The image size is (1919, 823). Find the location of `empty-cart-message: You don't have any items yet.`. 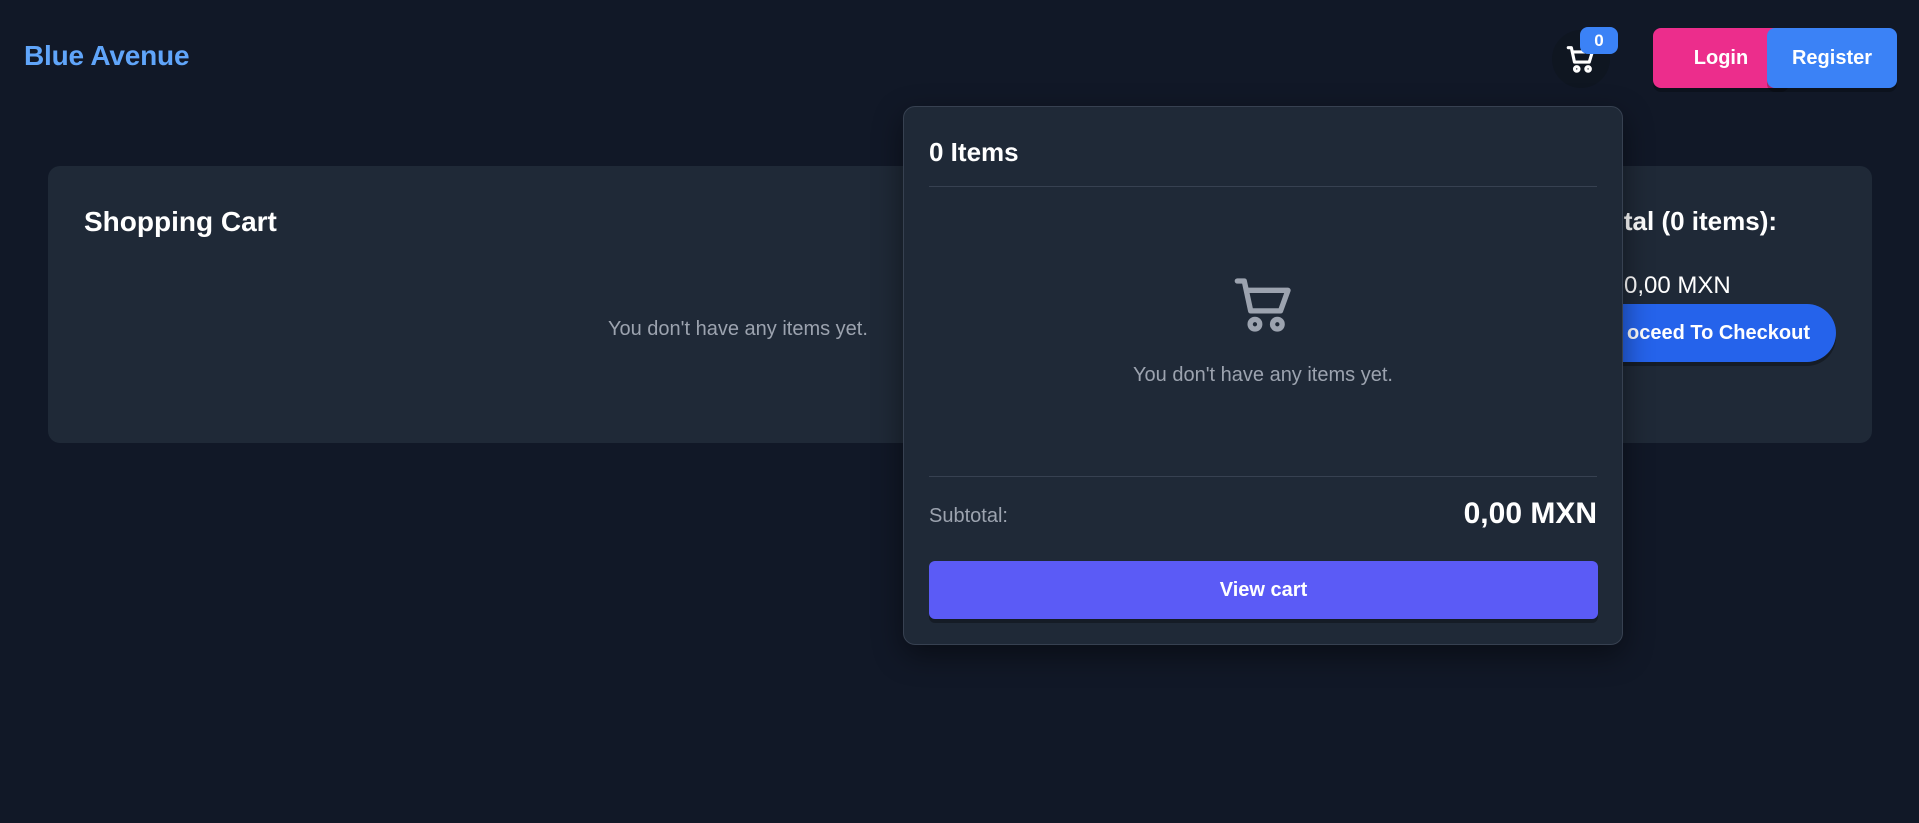

empty-cart-message: You don't have any items yet. is located at coordinates (738, 329).